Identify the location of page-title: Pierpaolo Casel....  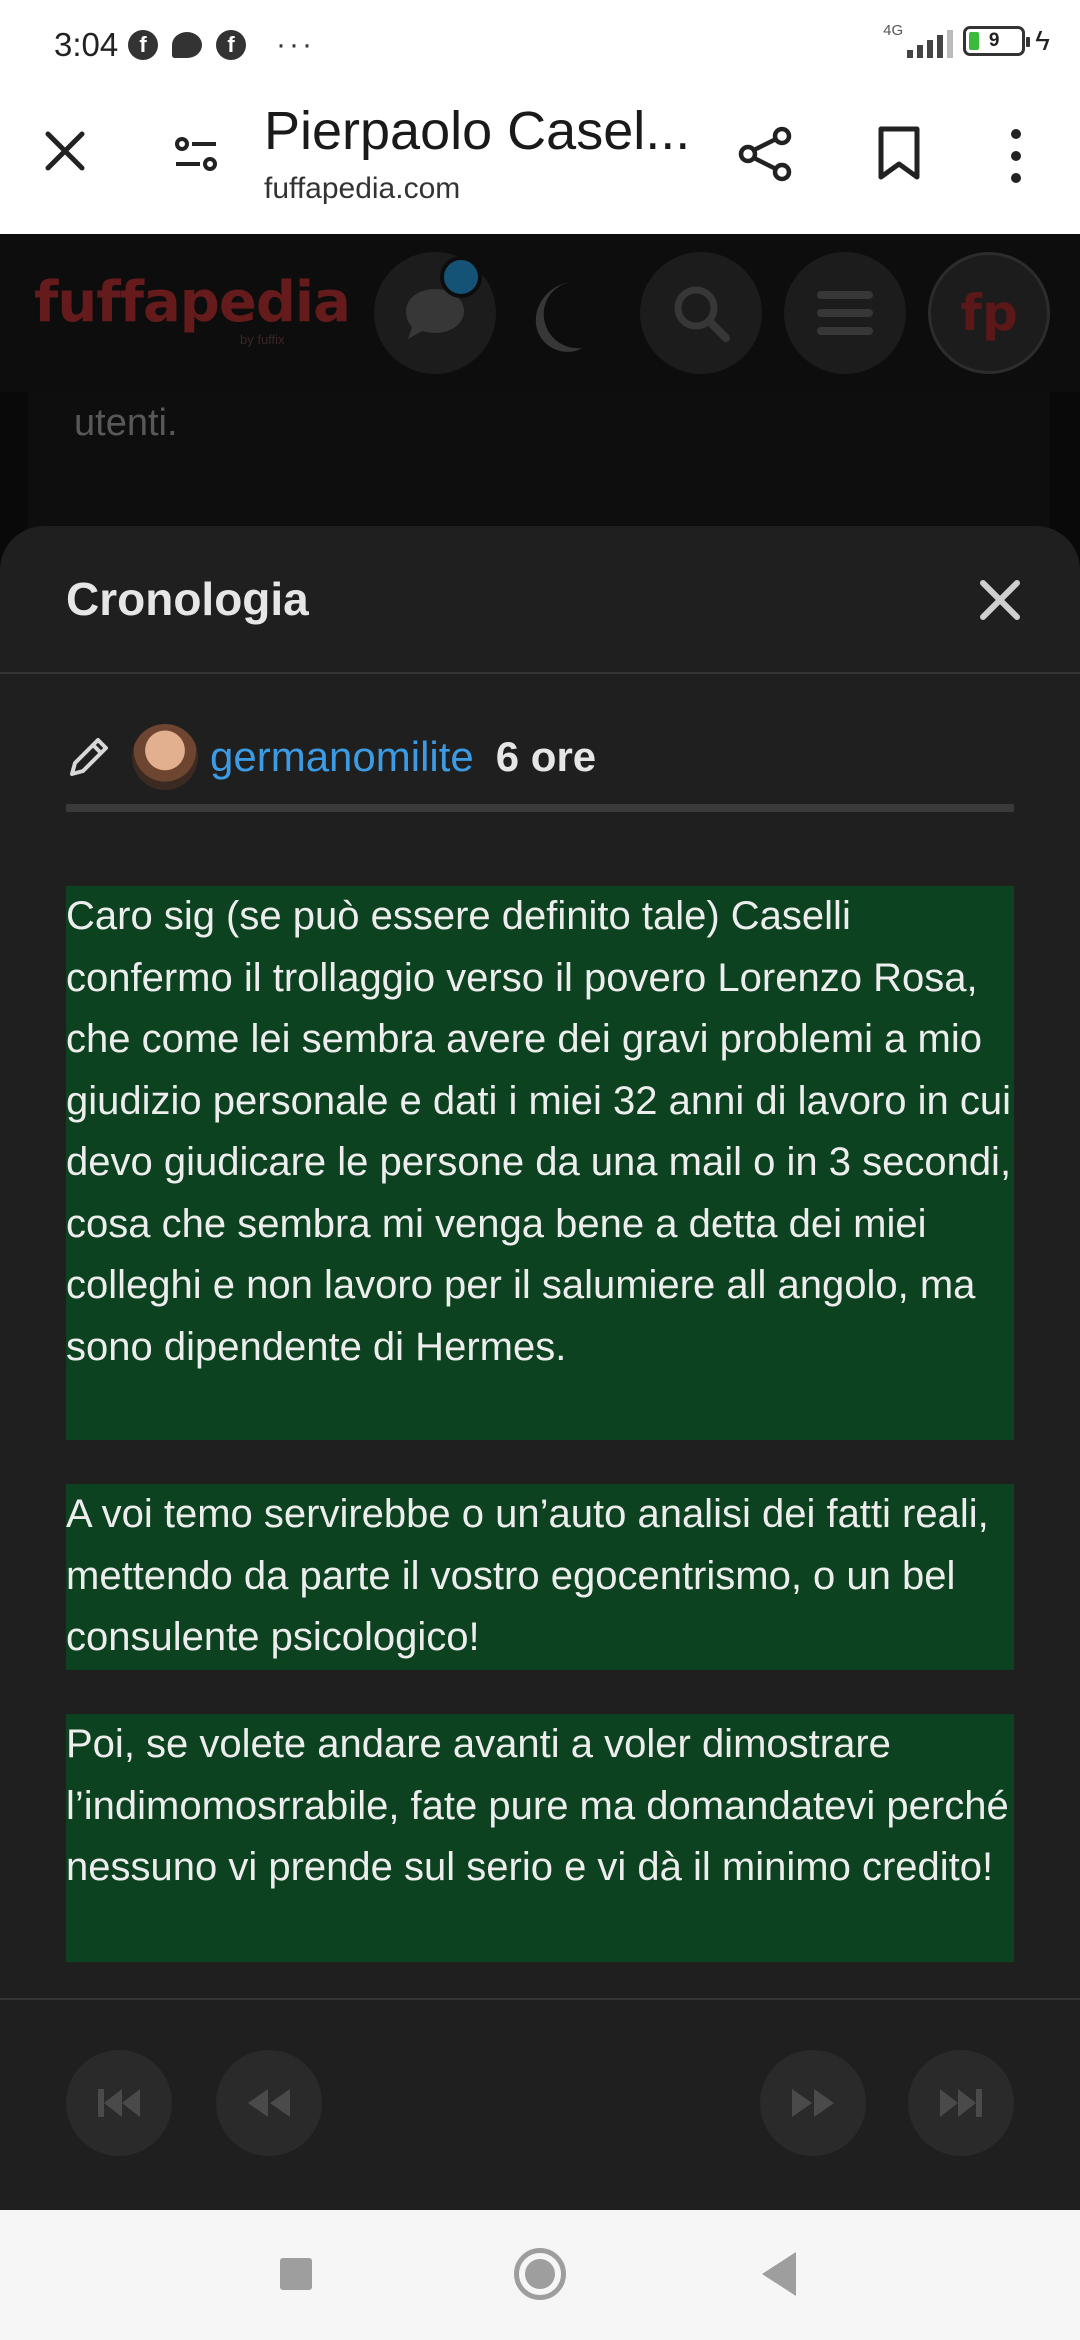
(484, 131).